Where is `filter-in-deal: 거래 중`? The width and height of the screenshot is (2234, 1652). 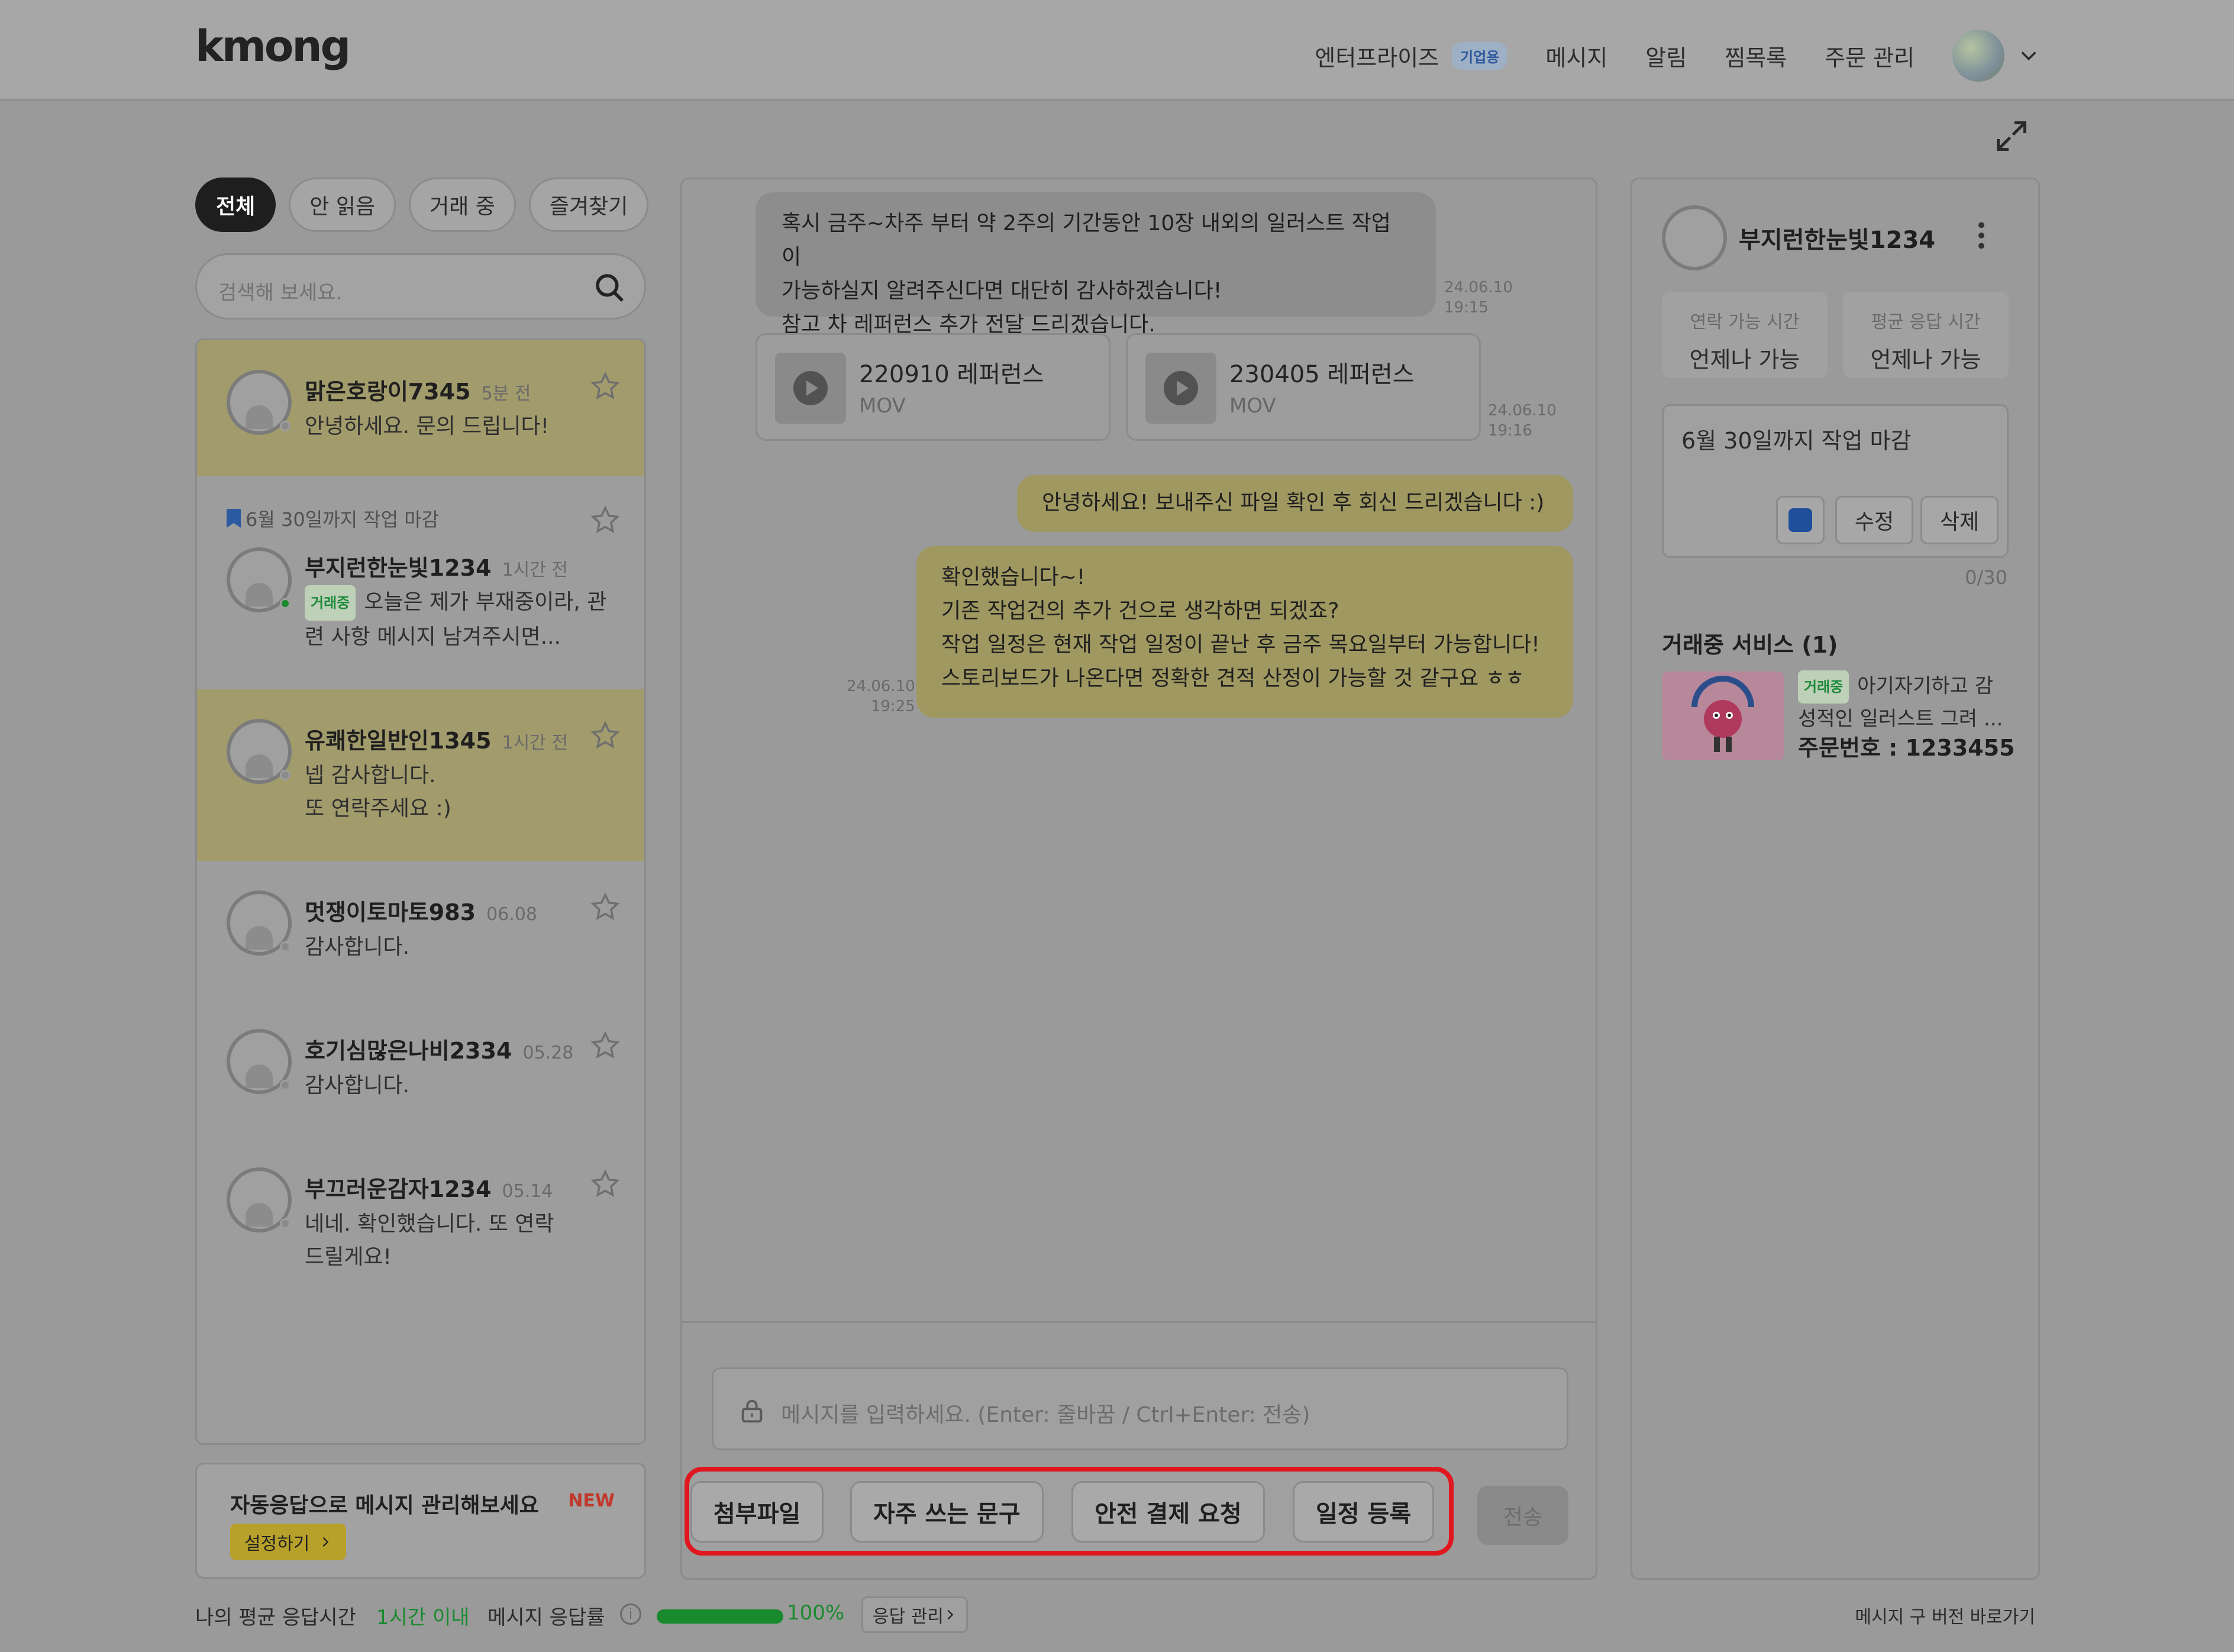
filter-in-deal: 거래 중 is located at coordinates (463, 205).